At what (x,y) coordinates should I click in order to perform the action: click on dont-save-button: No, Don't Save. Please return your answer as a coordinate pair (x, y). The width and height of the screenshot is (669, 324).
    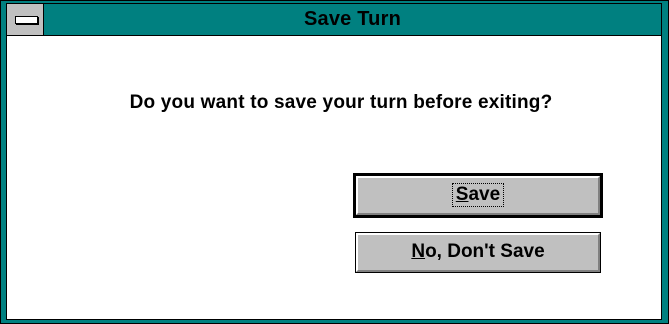
    Looking at the image, I should click on (478, 252).